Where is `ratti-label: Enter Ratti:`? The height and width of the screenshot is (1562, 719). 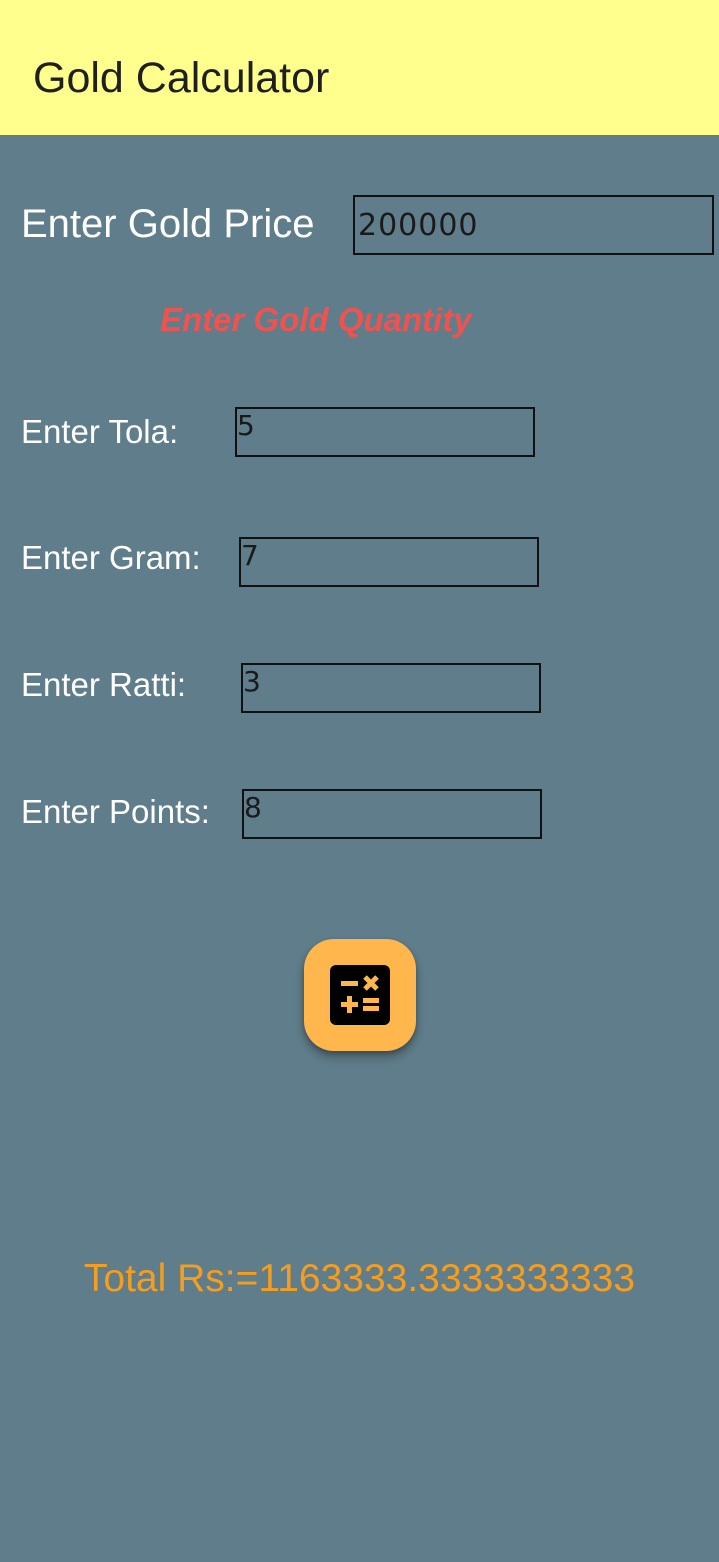 ratti-label: Enter Ratti: is located at coordinates (104, 684).